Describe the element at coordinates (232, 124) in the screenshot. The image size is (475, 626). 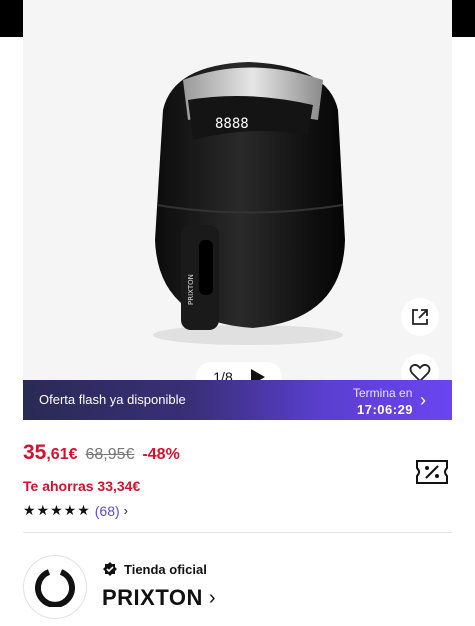
I see `svg-text: 8888` at that location.